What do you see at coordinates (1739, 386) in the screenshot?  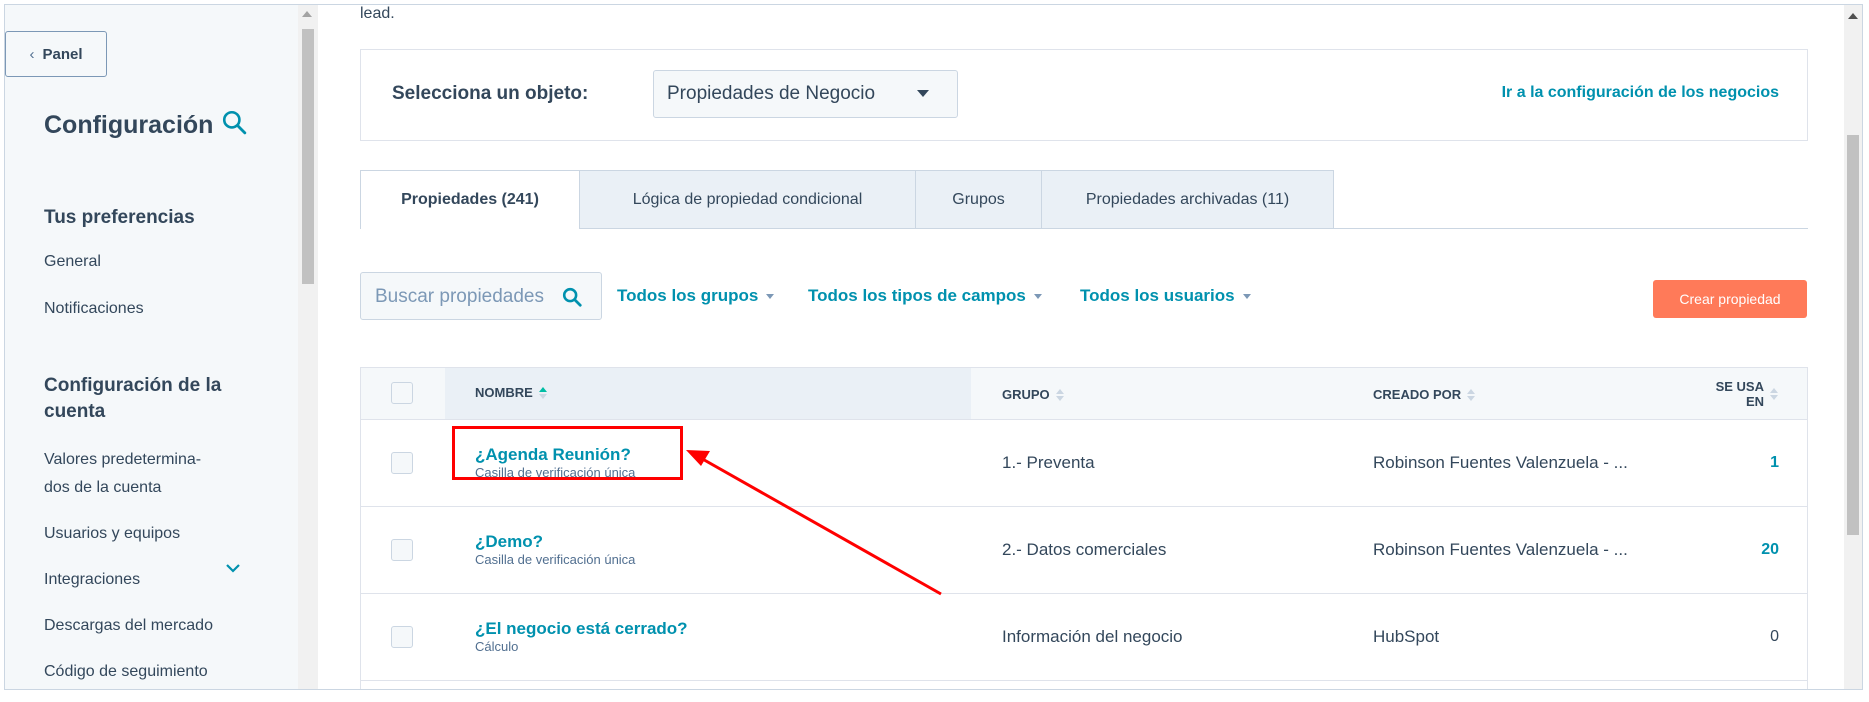 I see `header-used-in-line1: SE USA` at bounding box center [1739, 386].